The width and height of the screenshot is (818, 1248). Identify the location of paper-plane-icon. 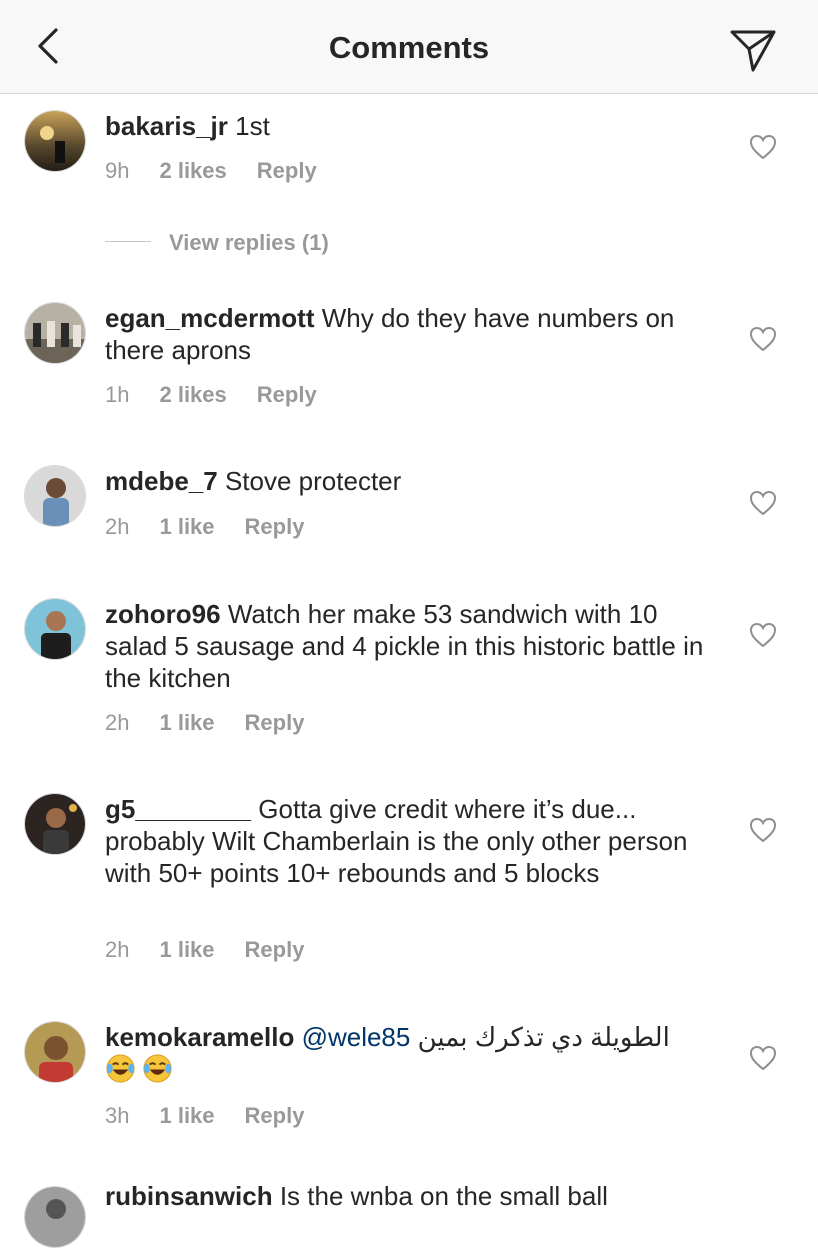
(753, 51).